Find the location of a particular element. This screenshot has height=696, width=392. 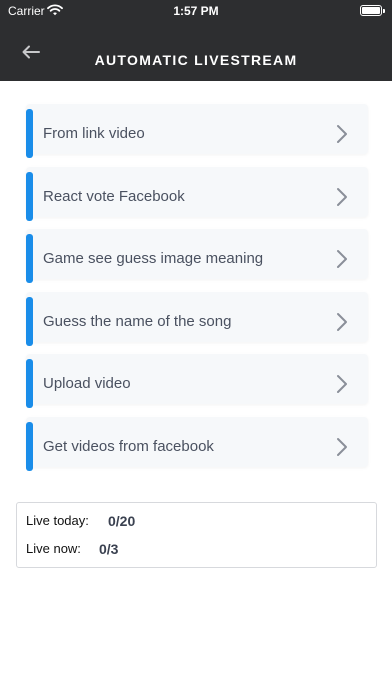

live-today-label: Live today: is located at coordinates (57, 520).